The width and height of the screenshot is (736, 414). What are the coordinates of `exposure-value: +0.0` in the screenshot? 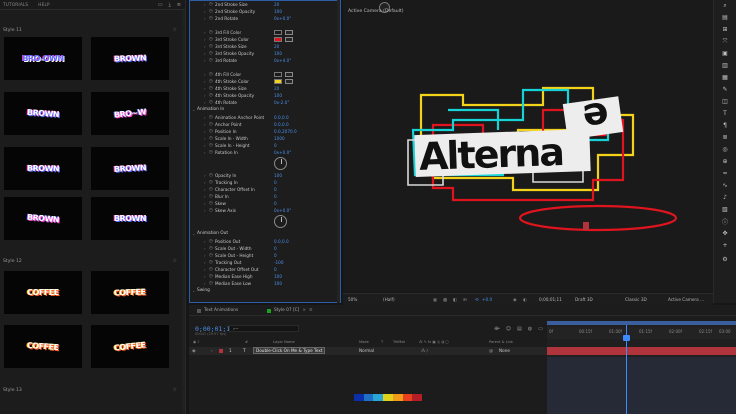 It's located at (487, 299).